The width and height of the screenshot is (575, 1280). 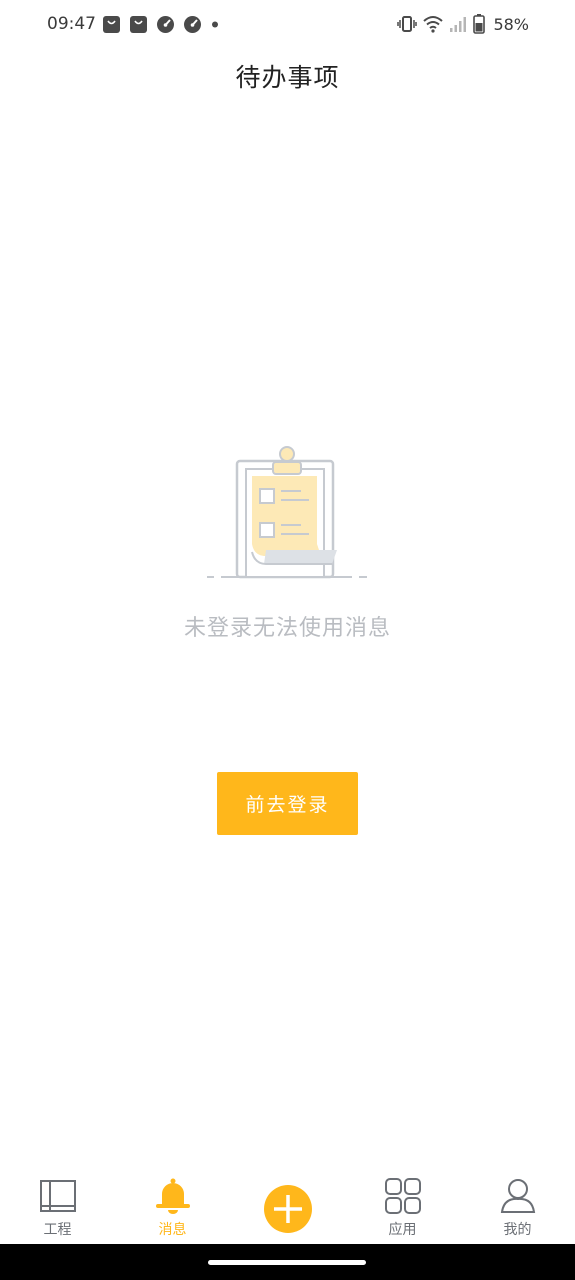 What do you see at coordinates (71, 24) in the screenshot?
I see `status-time: 09:47` at bounding box center [71, 24].